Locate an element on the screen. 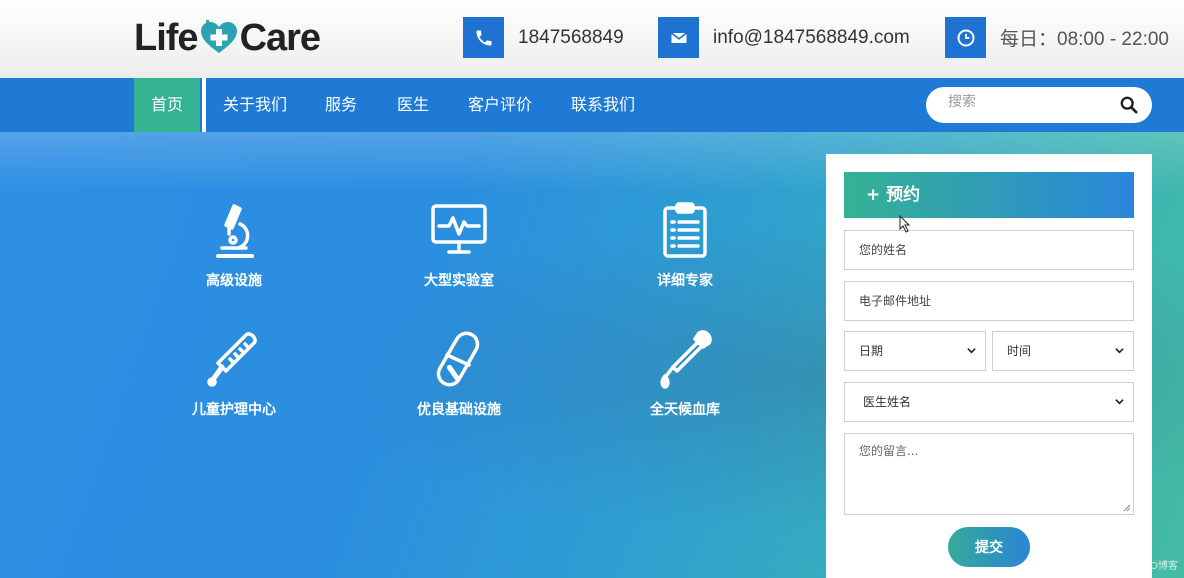 This screenshot has height=578, width=1184. phone-contact: 1847568849 is located at coordinates (543, 37).